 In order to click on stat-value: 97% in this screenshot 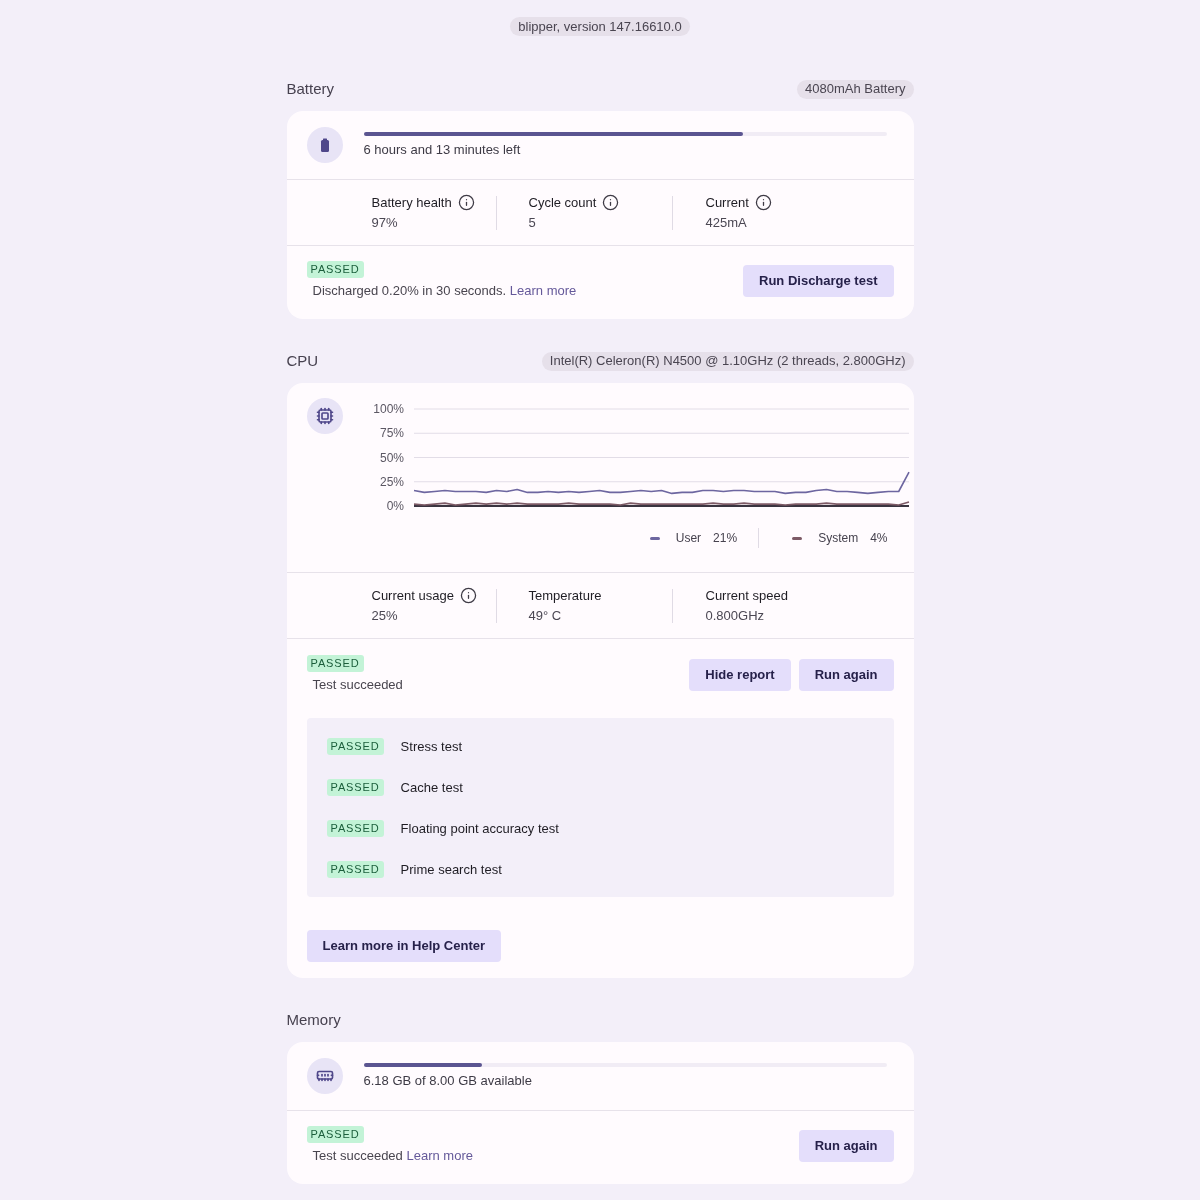, I will do `click(385, 222)`.